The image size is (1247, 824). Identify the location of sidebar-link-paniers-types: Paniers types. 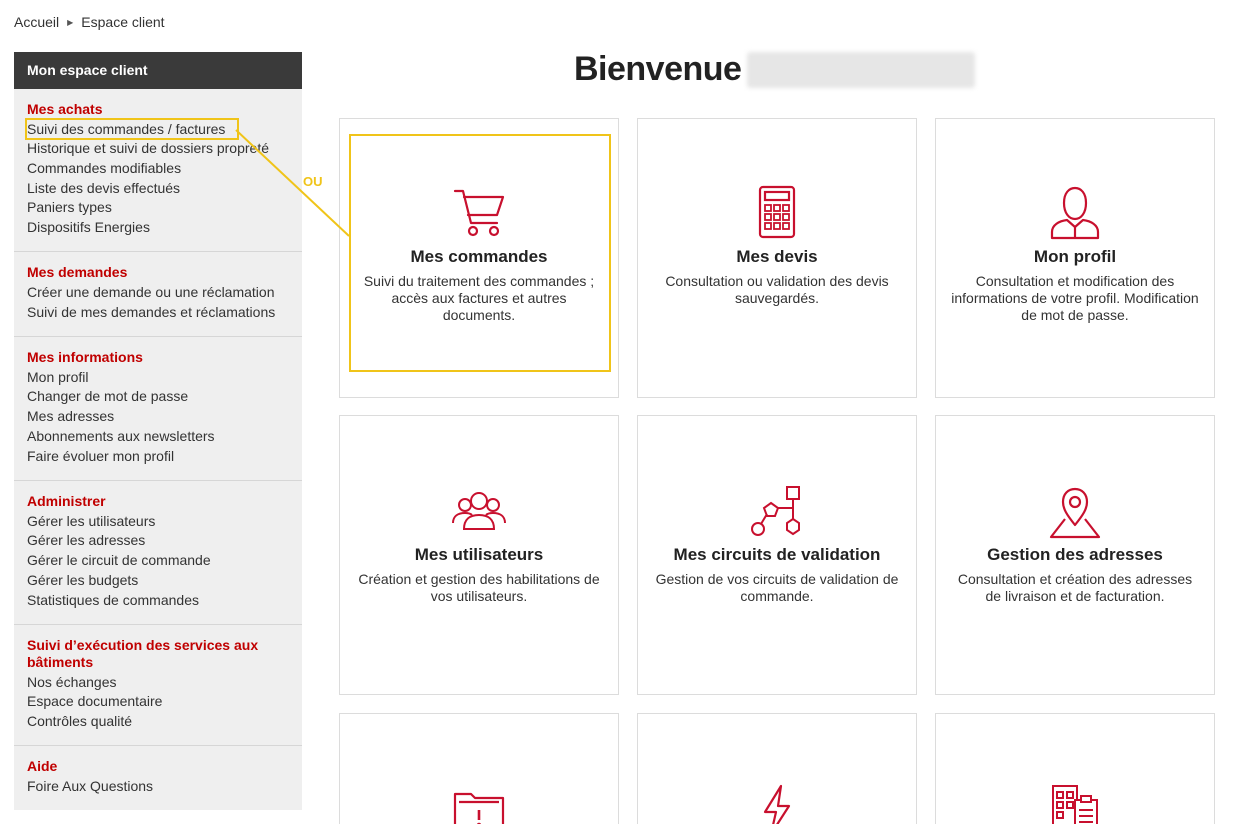
(158, 208).